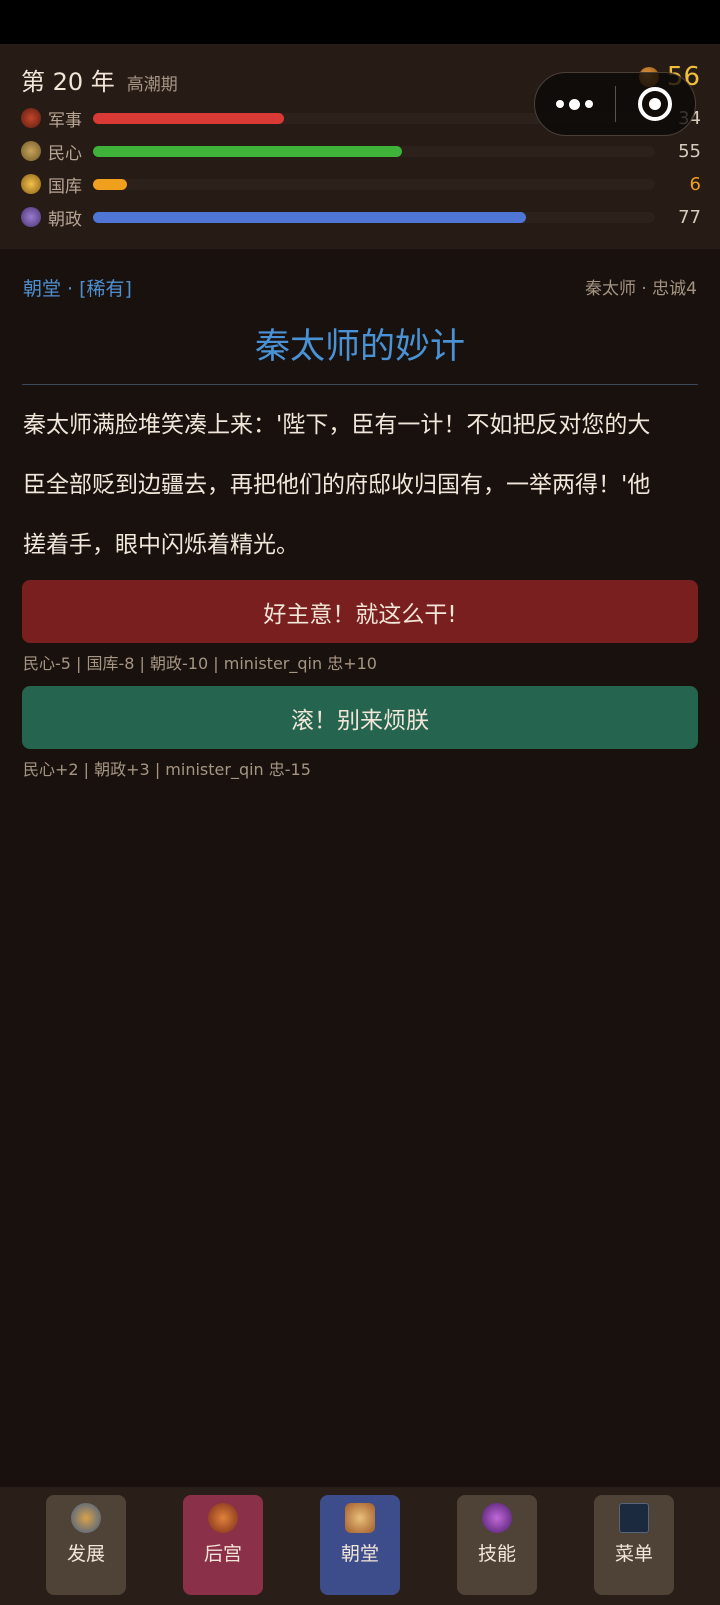 This screenshot has width=720, height=1605. I want to click on nav-menu: 菜单, so click(634, 1545).